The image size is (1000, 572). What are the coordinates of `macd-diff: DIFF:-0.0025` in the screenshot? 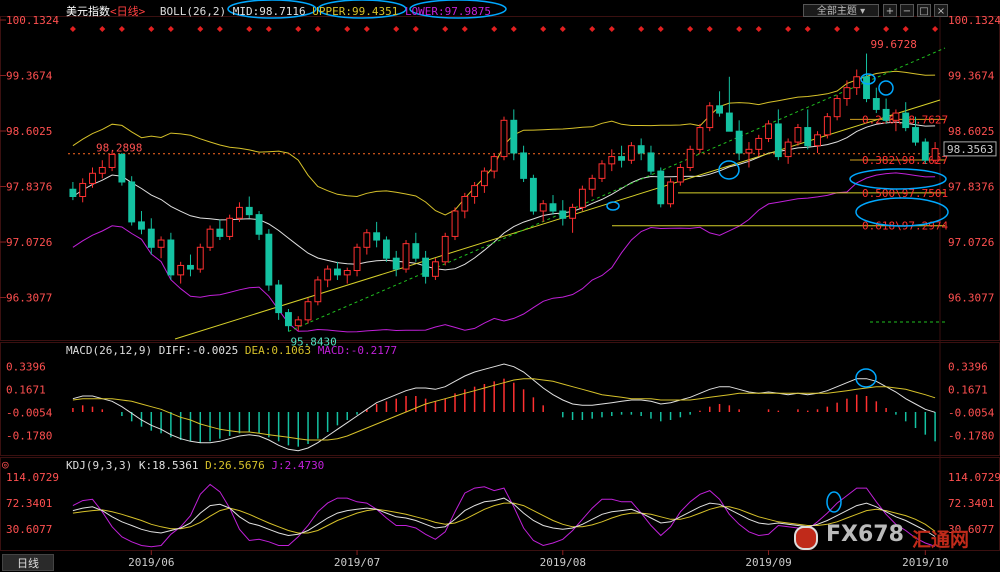 It's located at (198, 350).